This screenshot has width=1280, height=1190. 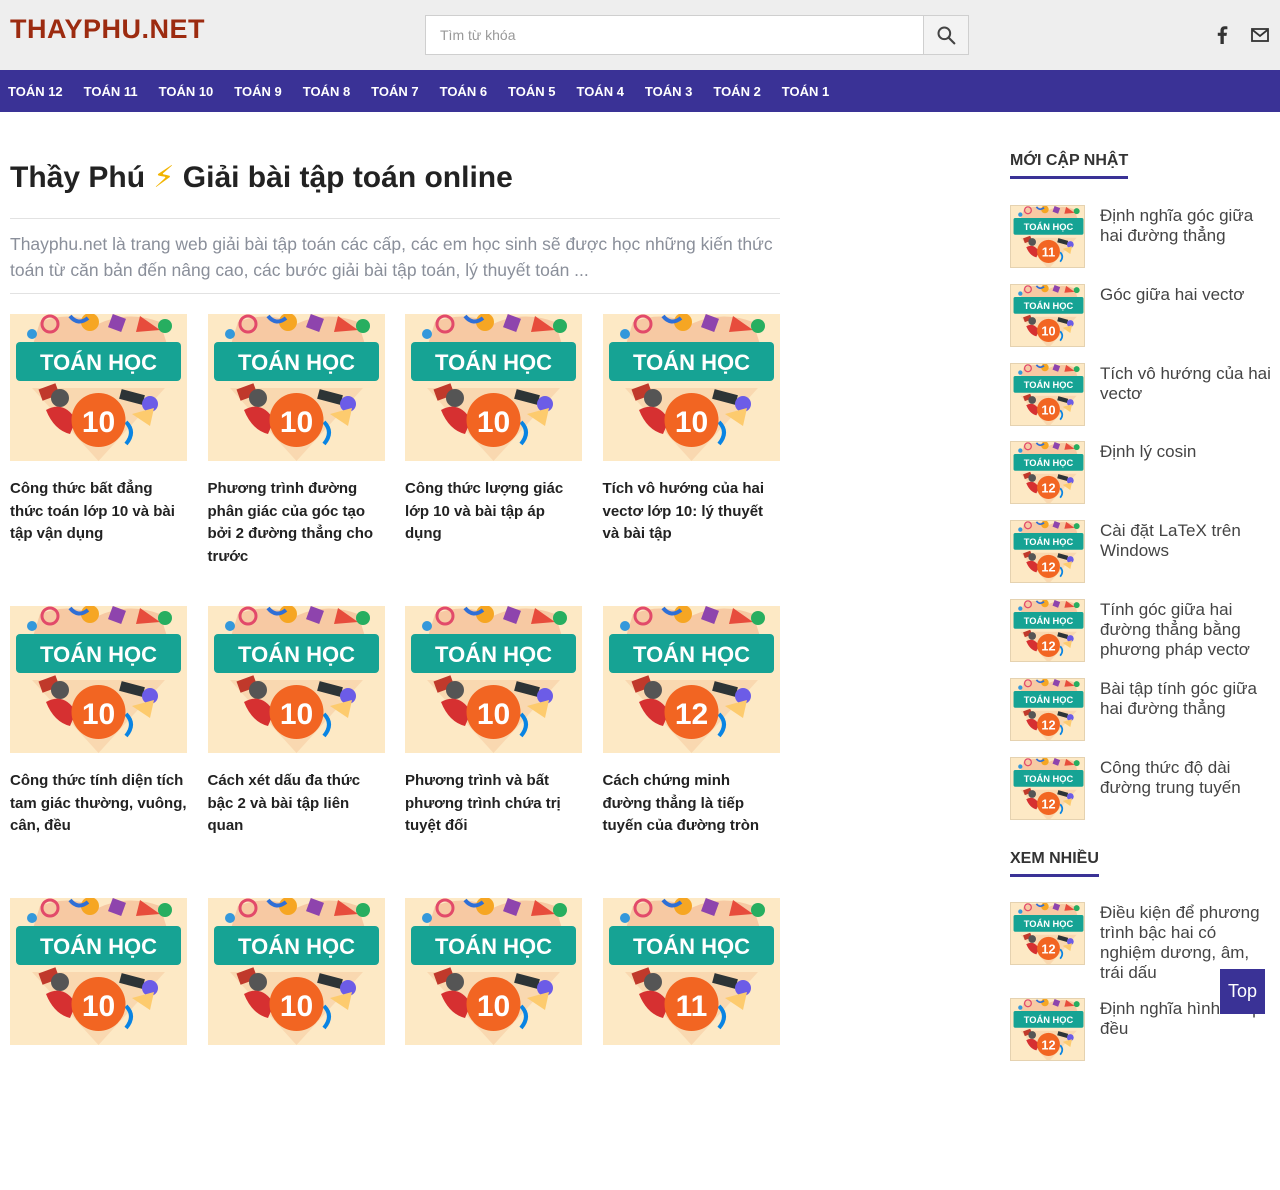 What do you see at coordinates (463, 91) in the screenshot?
I see `nav-item: TOÁN 6` at bounding box center [463, 91].